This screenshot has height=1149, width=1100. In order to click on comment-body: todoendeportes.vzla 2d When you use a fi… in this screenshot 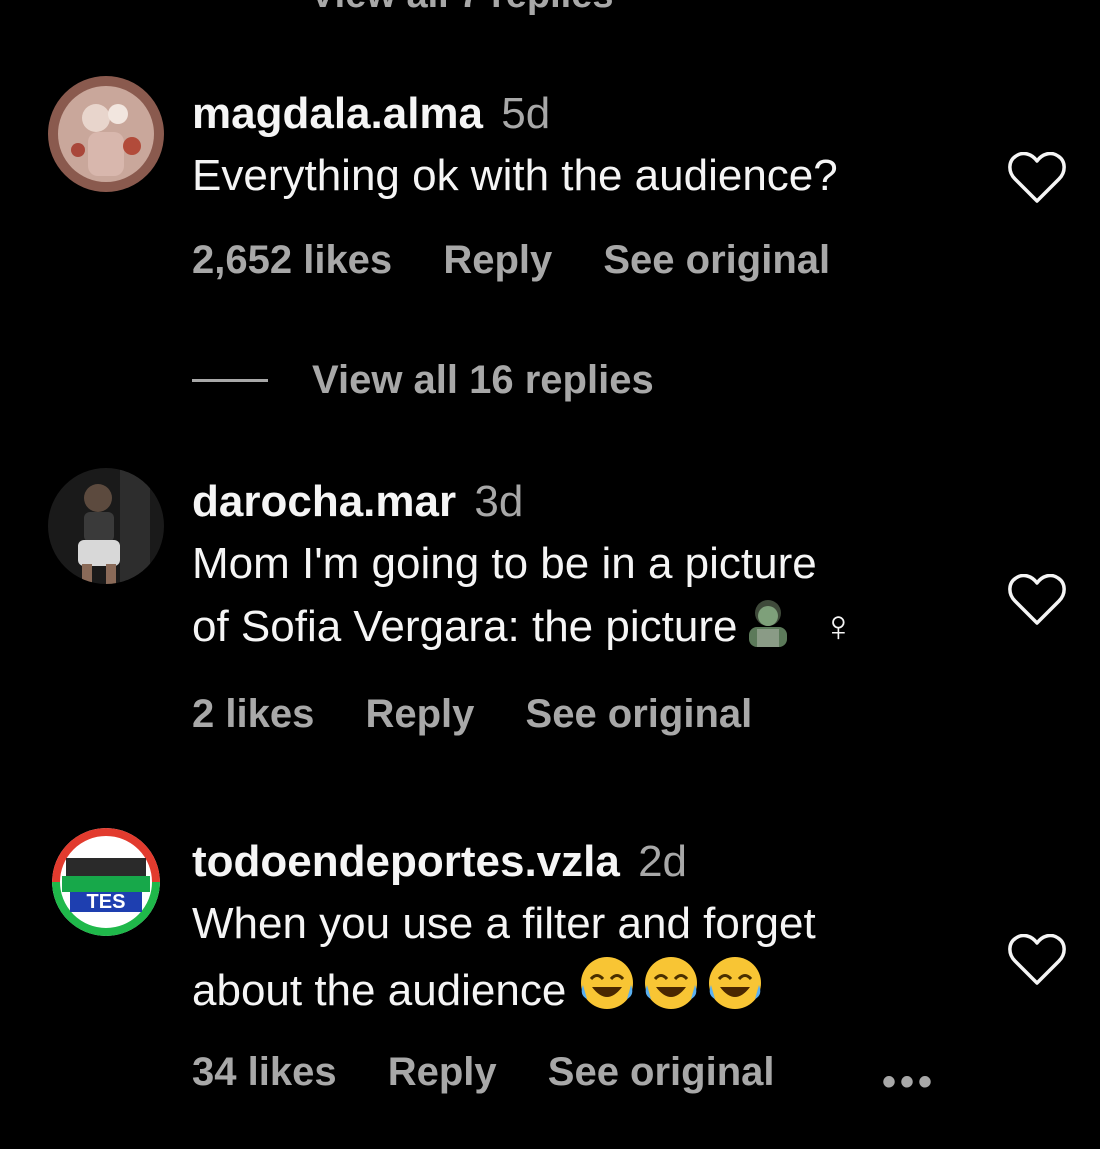, I will do `click(587, 930)`.